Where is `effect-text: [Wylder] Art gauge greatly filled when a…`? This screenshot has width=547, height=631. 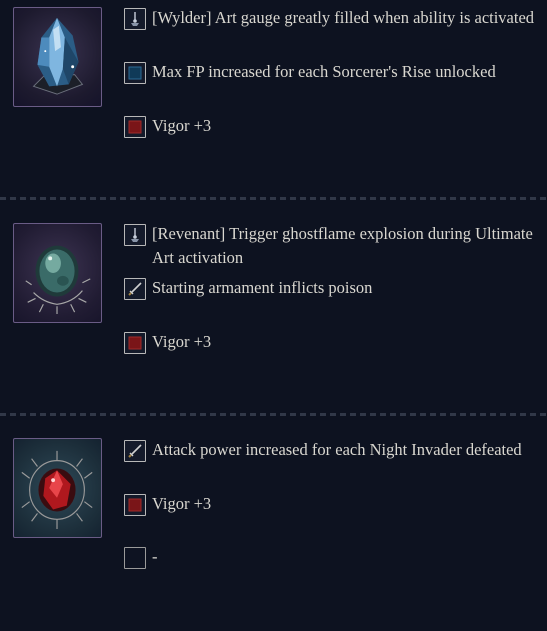
effect-text: [Wylder] Art gauge greatly filled when a… is located at coordinates (343, 17).